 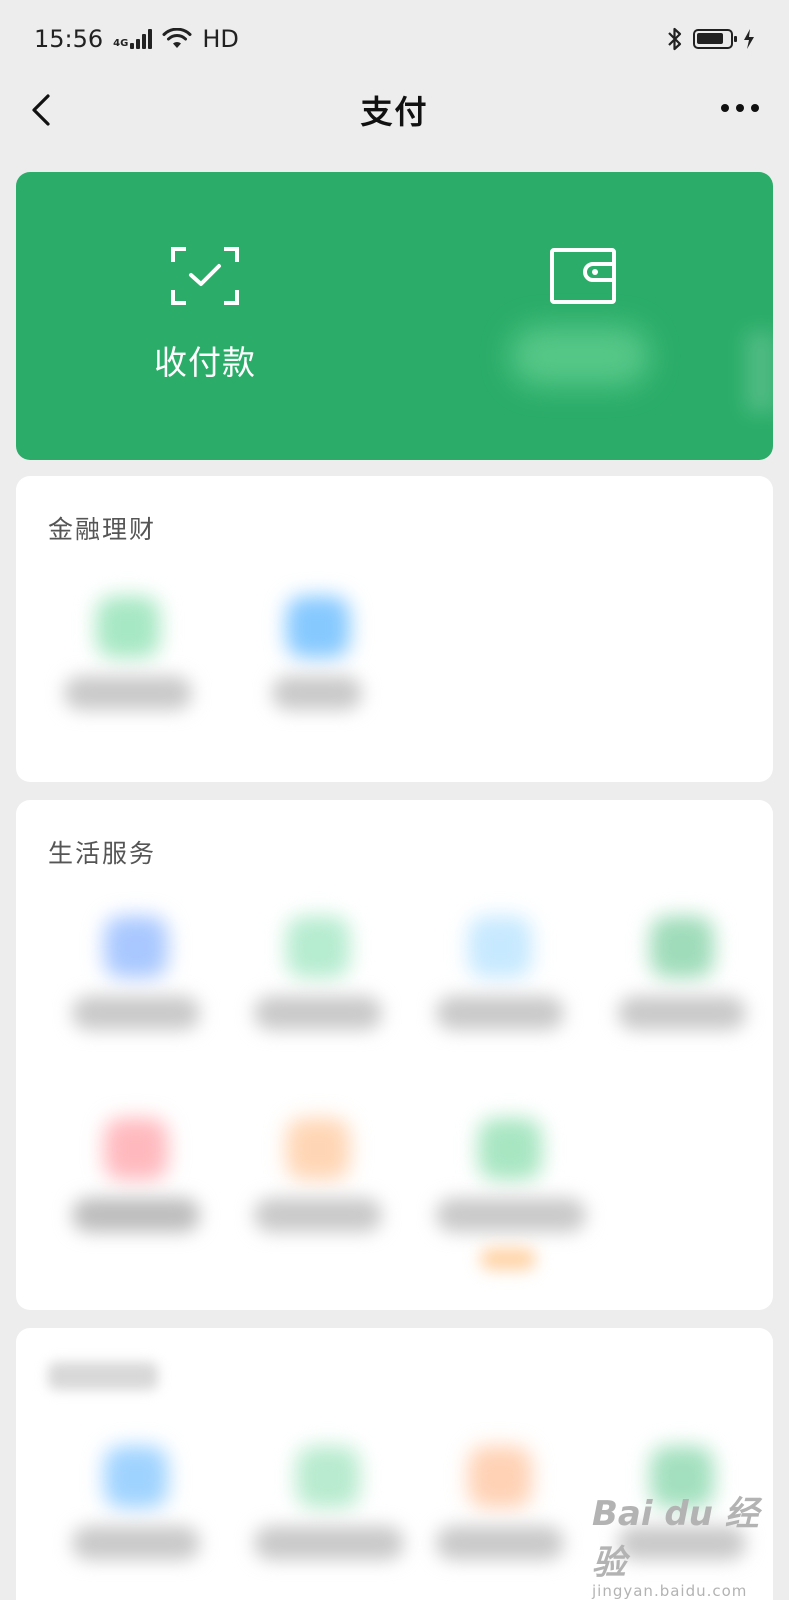 What do you see at coordinates (749, 39) in the screenshot?
I see `charging-icon` at bounding box center [749, 39].